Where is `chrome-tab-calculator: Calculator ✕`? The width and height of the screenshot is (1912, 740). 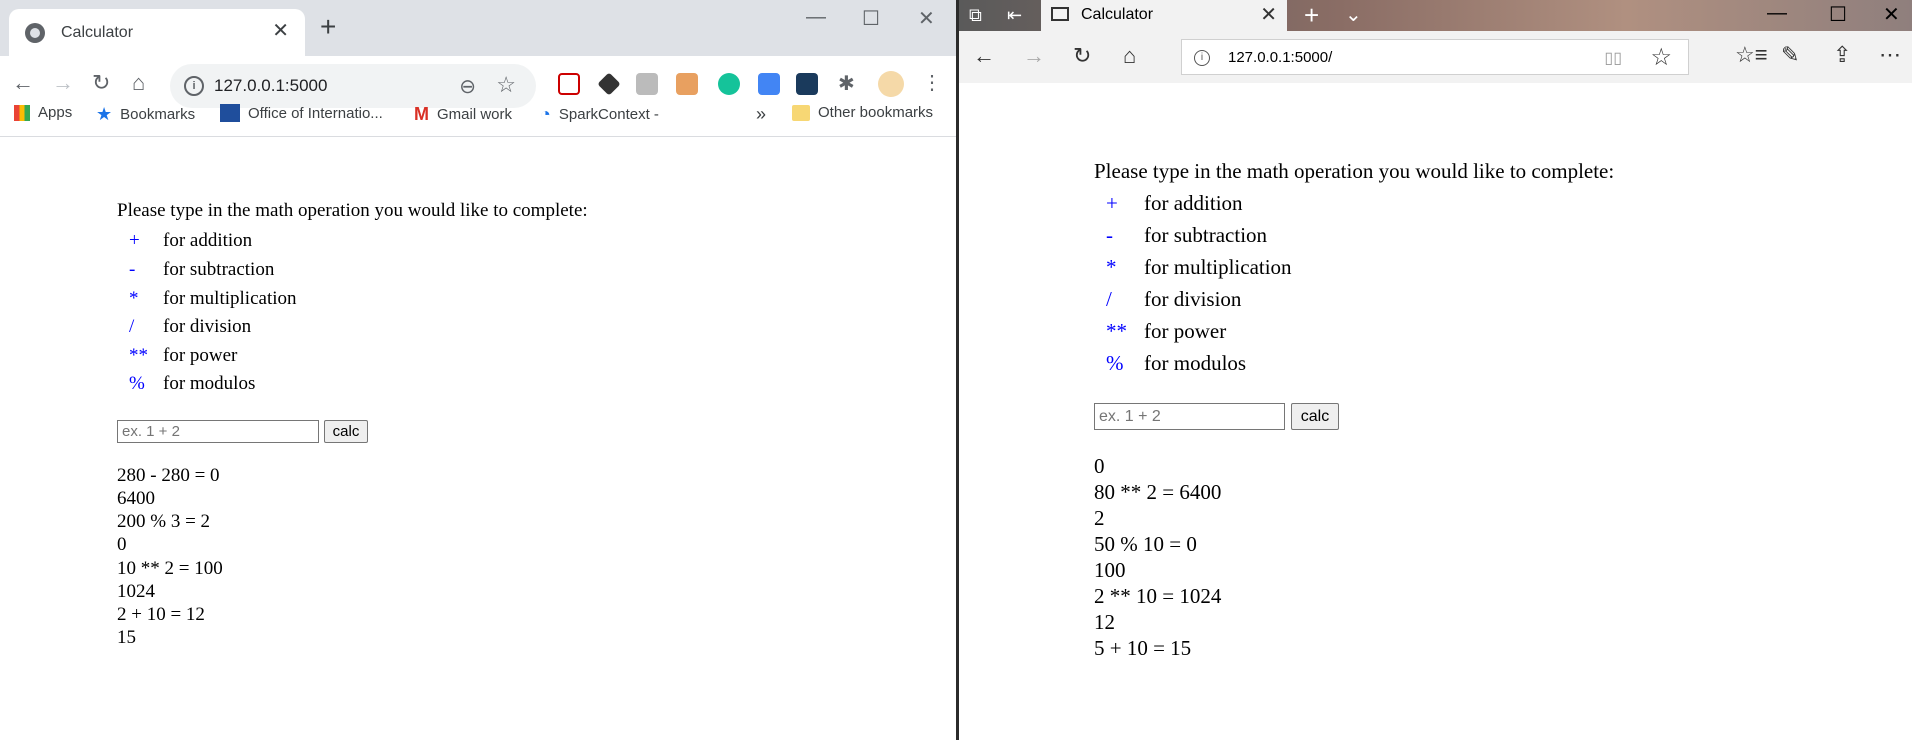
chrome-tab-calculator: Calculator ✕ is located at coordinates (157, 32).